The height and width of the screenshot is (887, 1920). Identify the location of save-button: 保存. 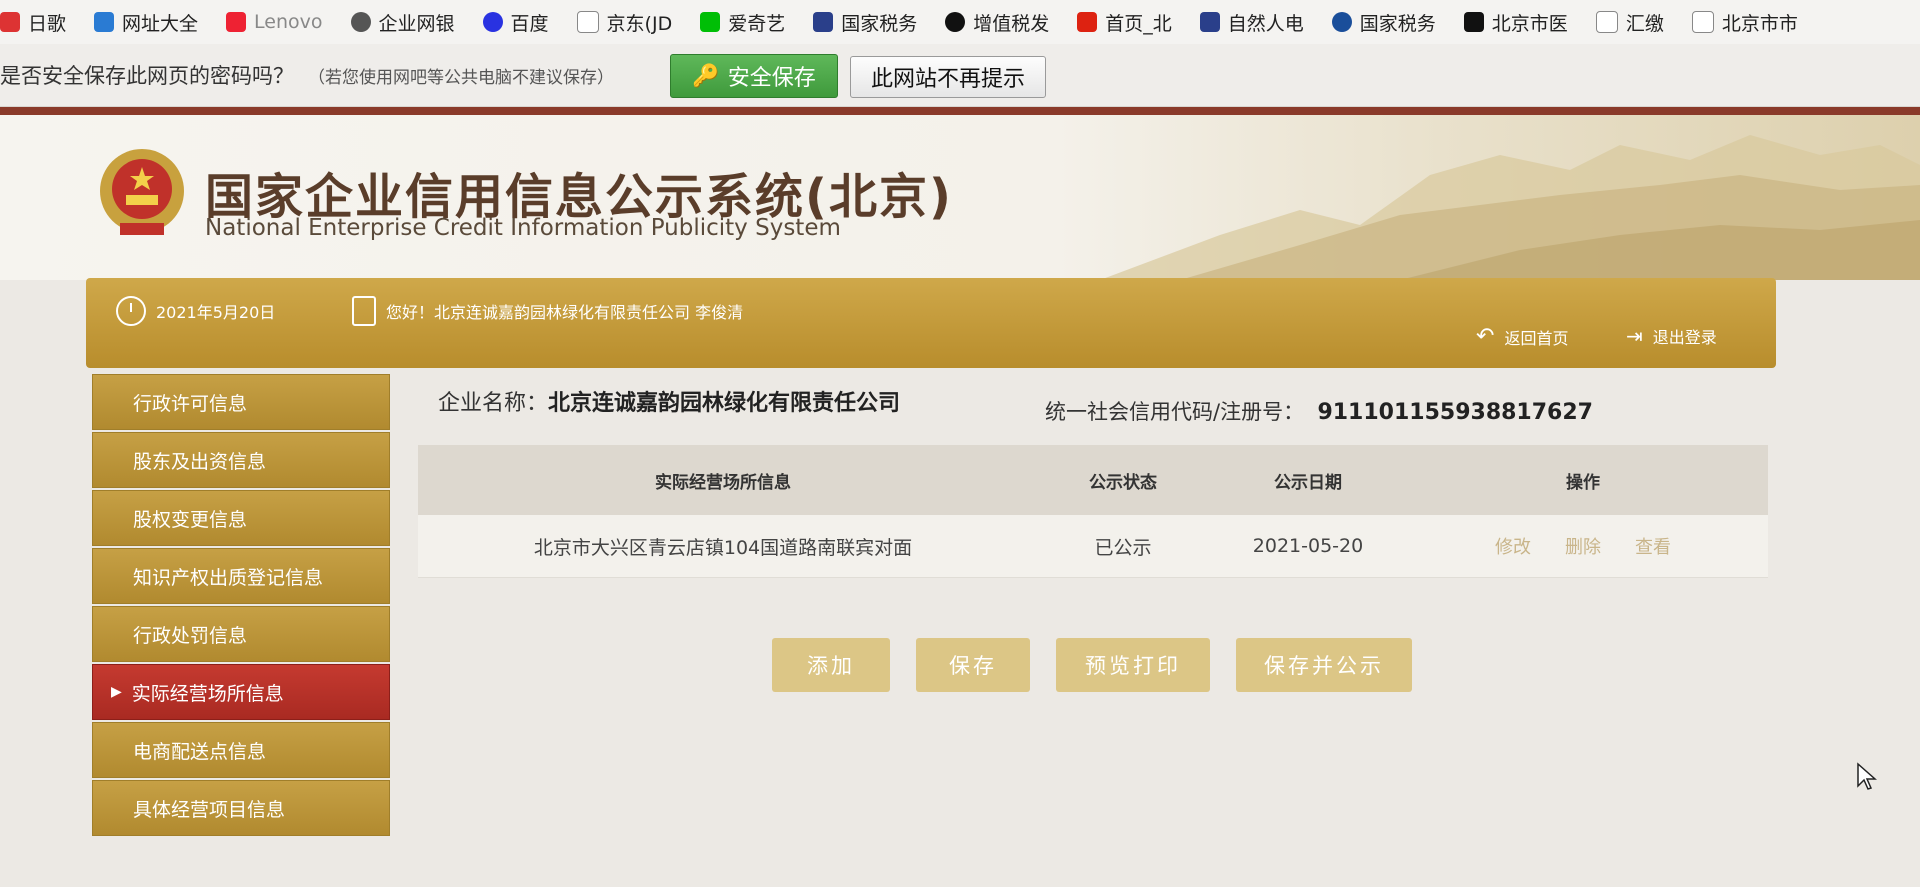
(973, 665).